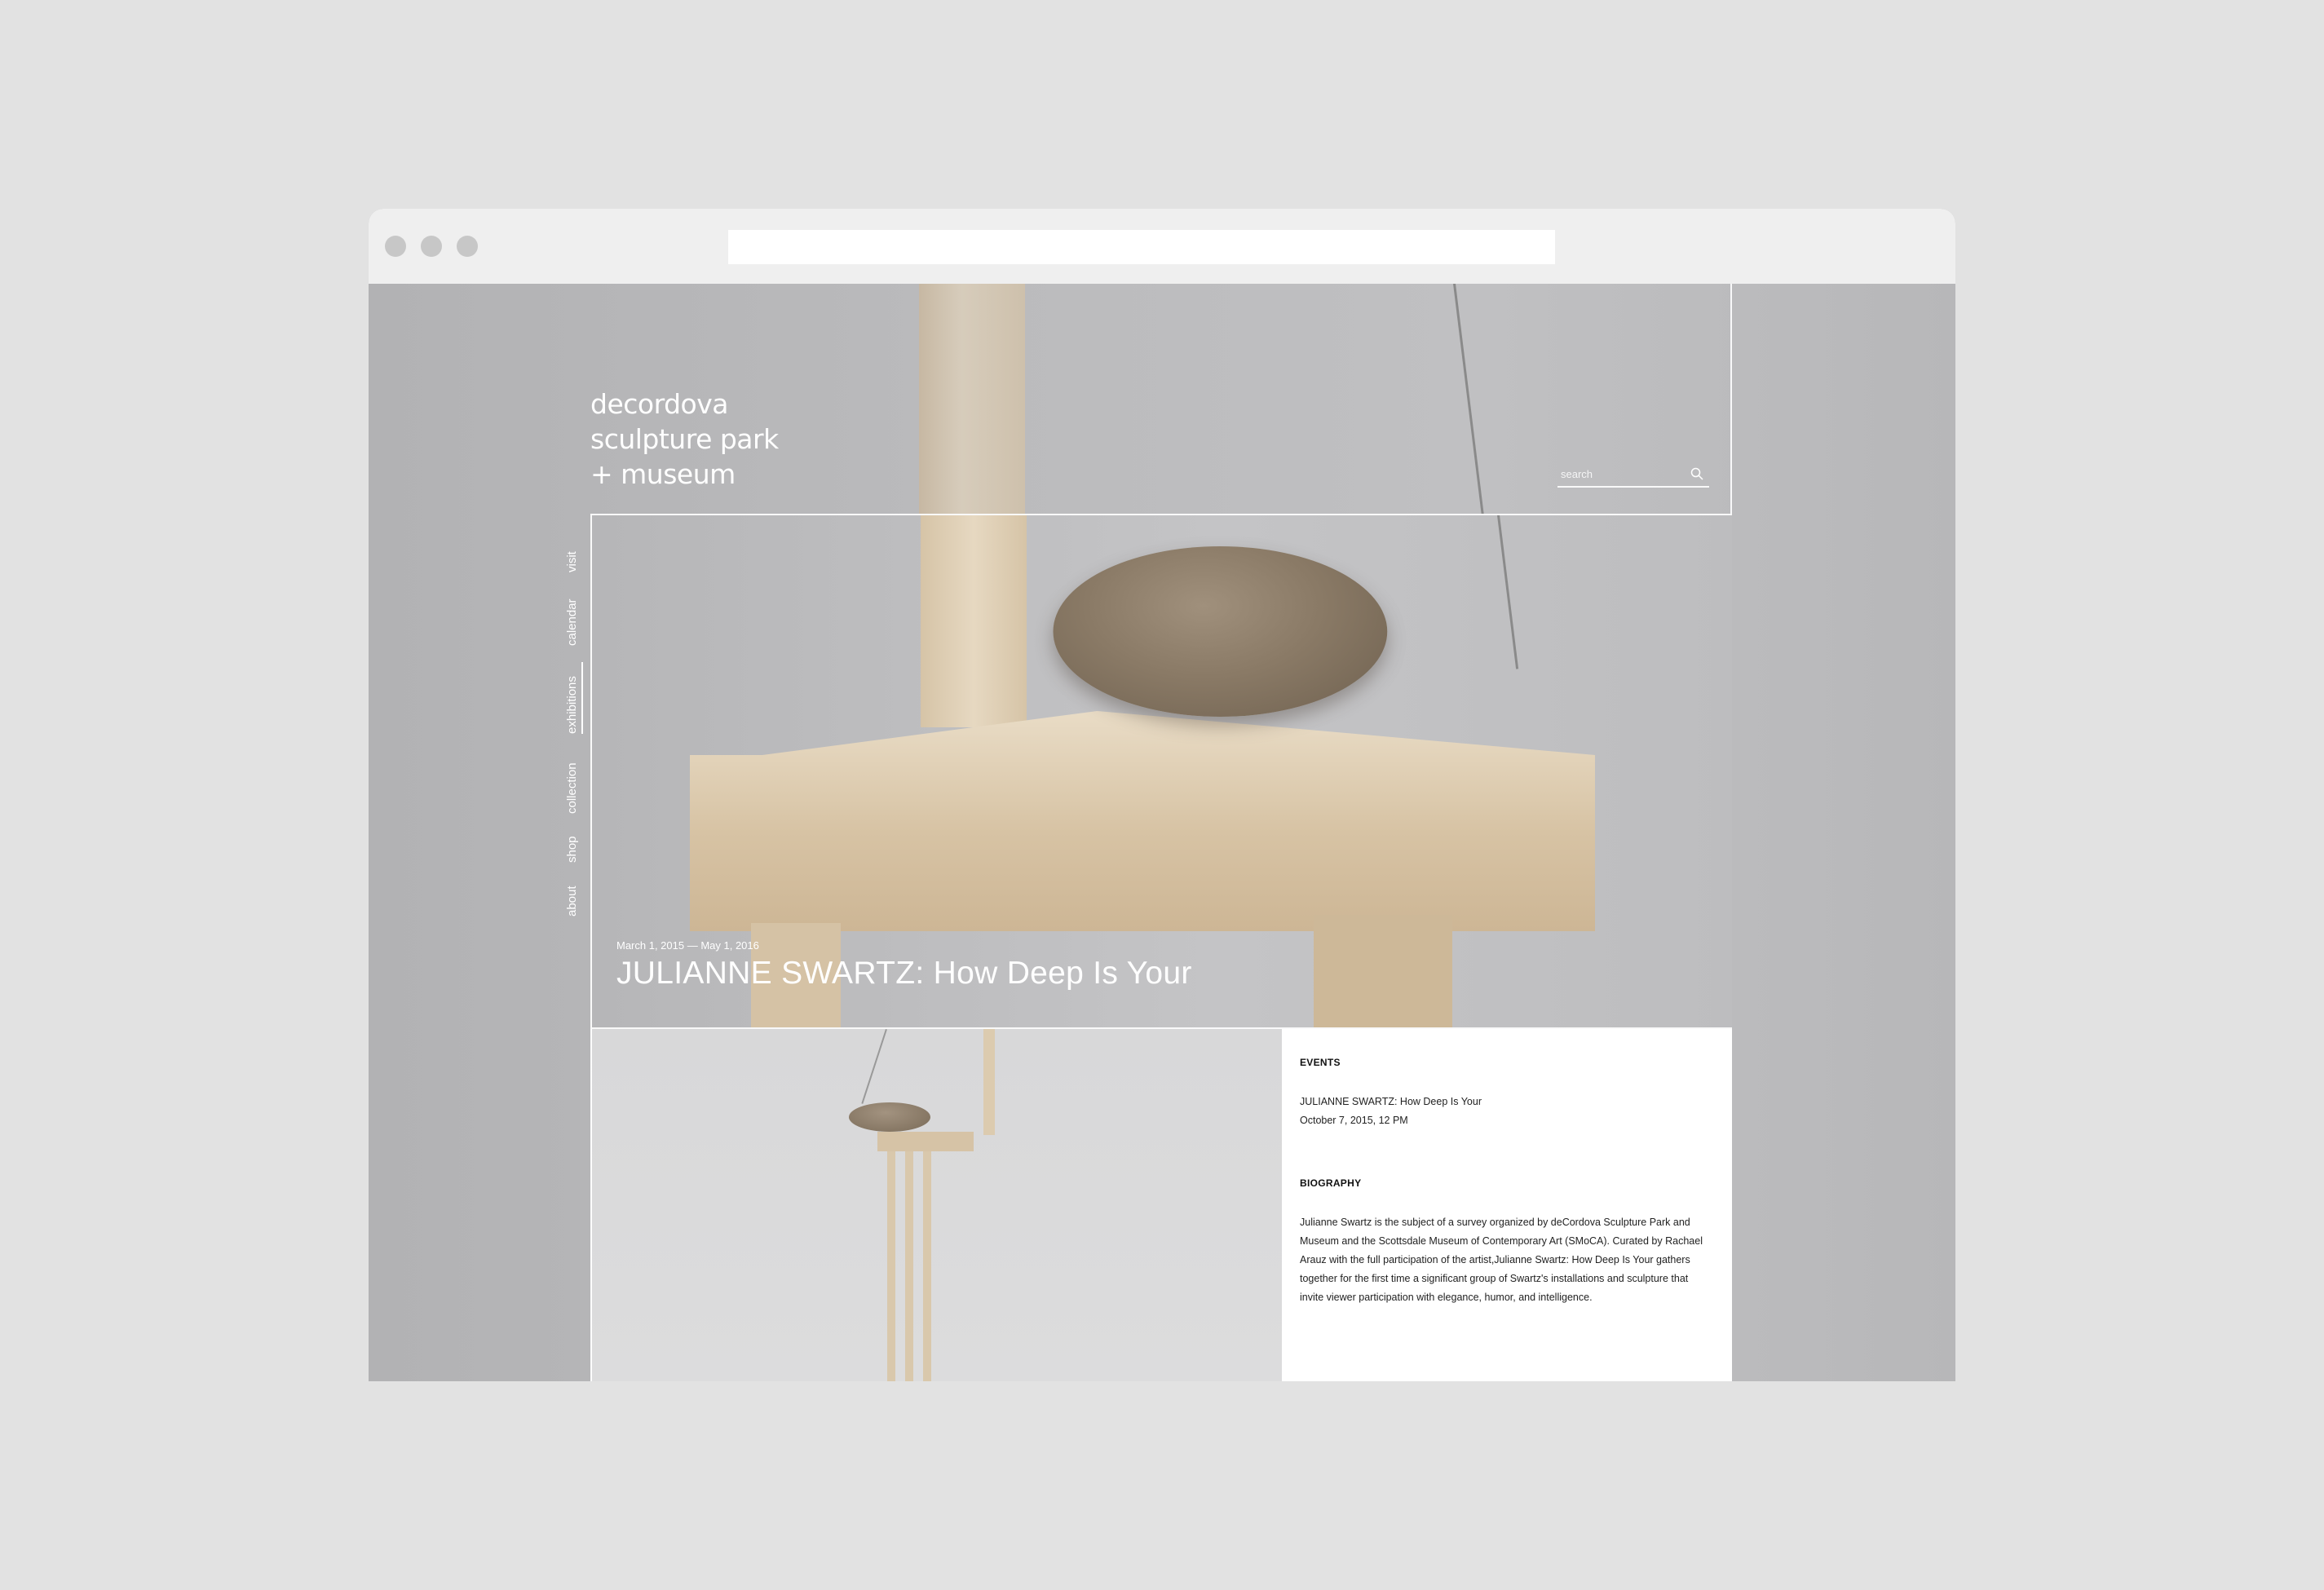 The image size is (2324, 1590). What do you see at coordinates (1697, 473) in the screenshot?
I see `search-icon` at bounding box center [1697, 473].